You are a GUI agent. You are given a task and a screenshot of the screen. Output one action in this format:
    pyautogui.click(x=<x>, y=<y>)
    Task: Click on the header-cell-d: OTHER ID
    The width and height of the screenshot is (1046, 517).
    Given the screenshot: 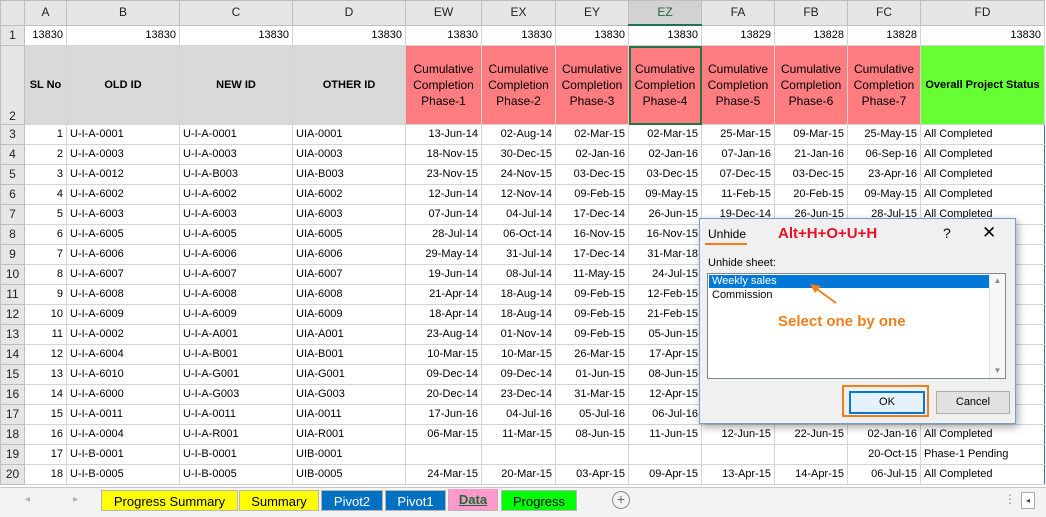 What is the action you would take?
    pyautogui.click(x=349, y=85)
    